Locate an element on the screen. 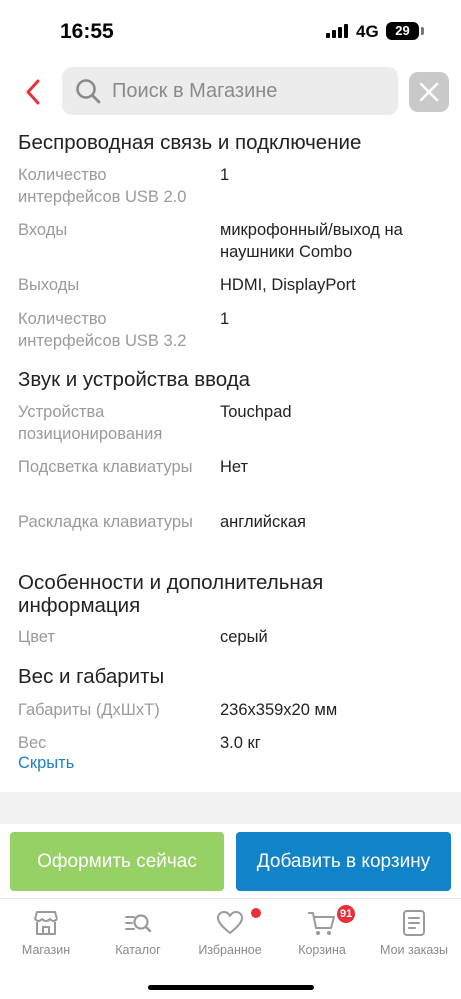 The height and width of the screenshot is (999, 461). status-bar: 16:55 4G 29 is located at coordinates (230, 31).